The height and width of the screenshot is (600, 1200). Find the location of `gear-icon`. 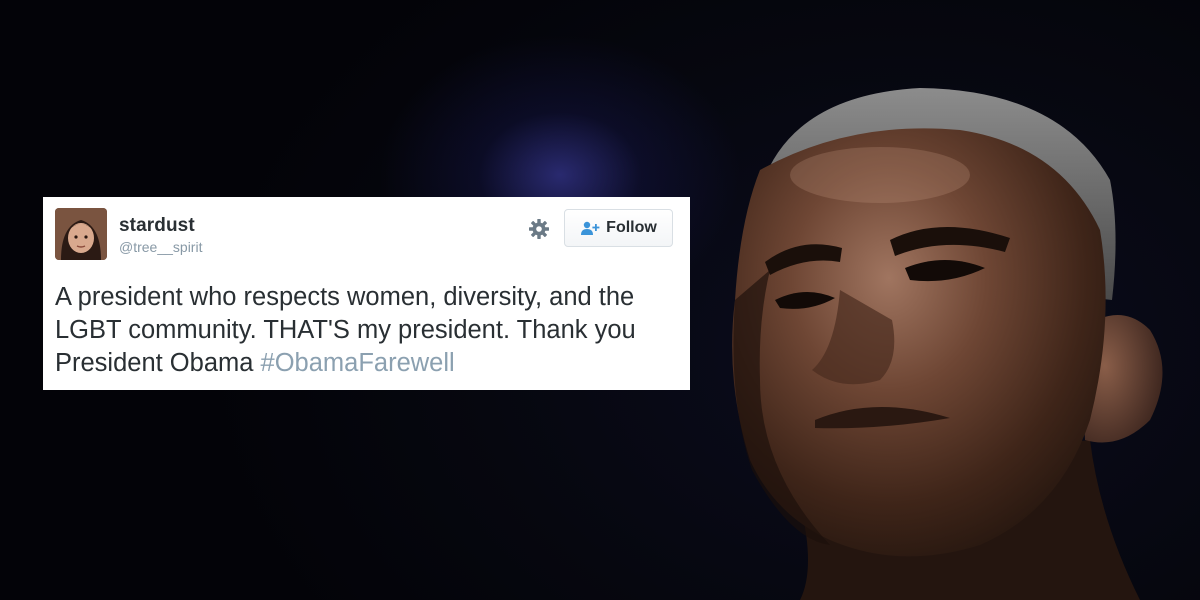

gear-icon is located at coordinates (539, 229).